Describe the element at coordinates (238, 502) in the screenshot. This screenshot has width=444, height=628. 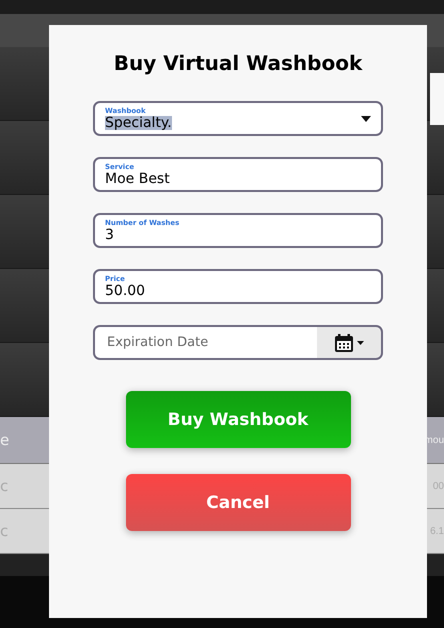
I see `cancel-button: Cancel` at that location.